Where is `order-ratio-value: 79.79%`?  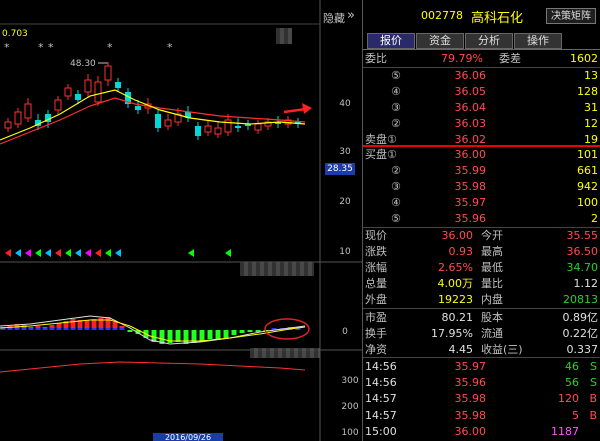
order-ratio-value: 79.79% is located at coordinates (462, 58).